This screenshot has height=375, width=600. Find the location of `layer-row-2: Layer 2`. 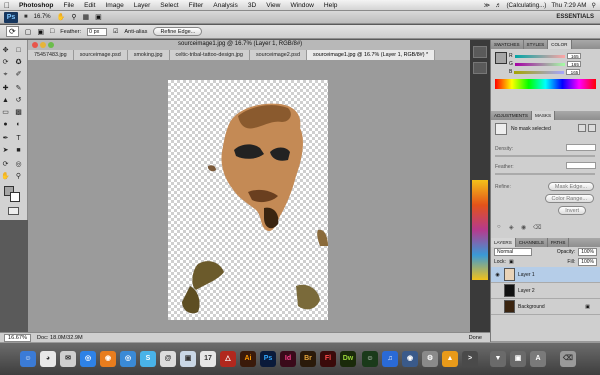

layer-row-2: Layer 2 is located at coordinates (545, 291).